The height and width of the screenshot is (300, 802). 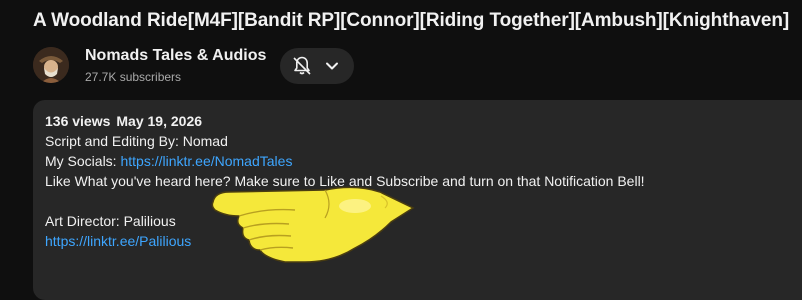 I want to click on art-link-line: https://linktr.ee/Palilious, so click(x=118, y=241).